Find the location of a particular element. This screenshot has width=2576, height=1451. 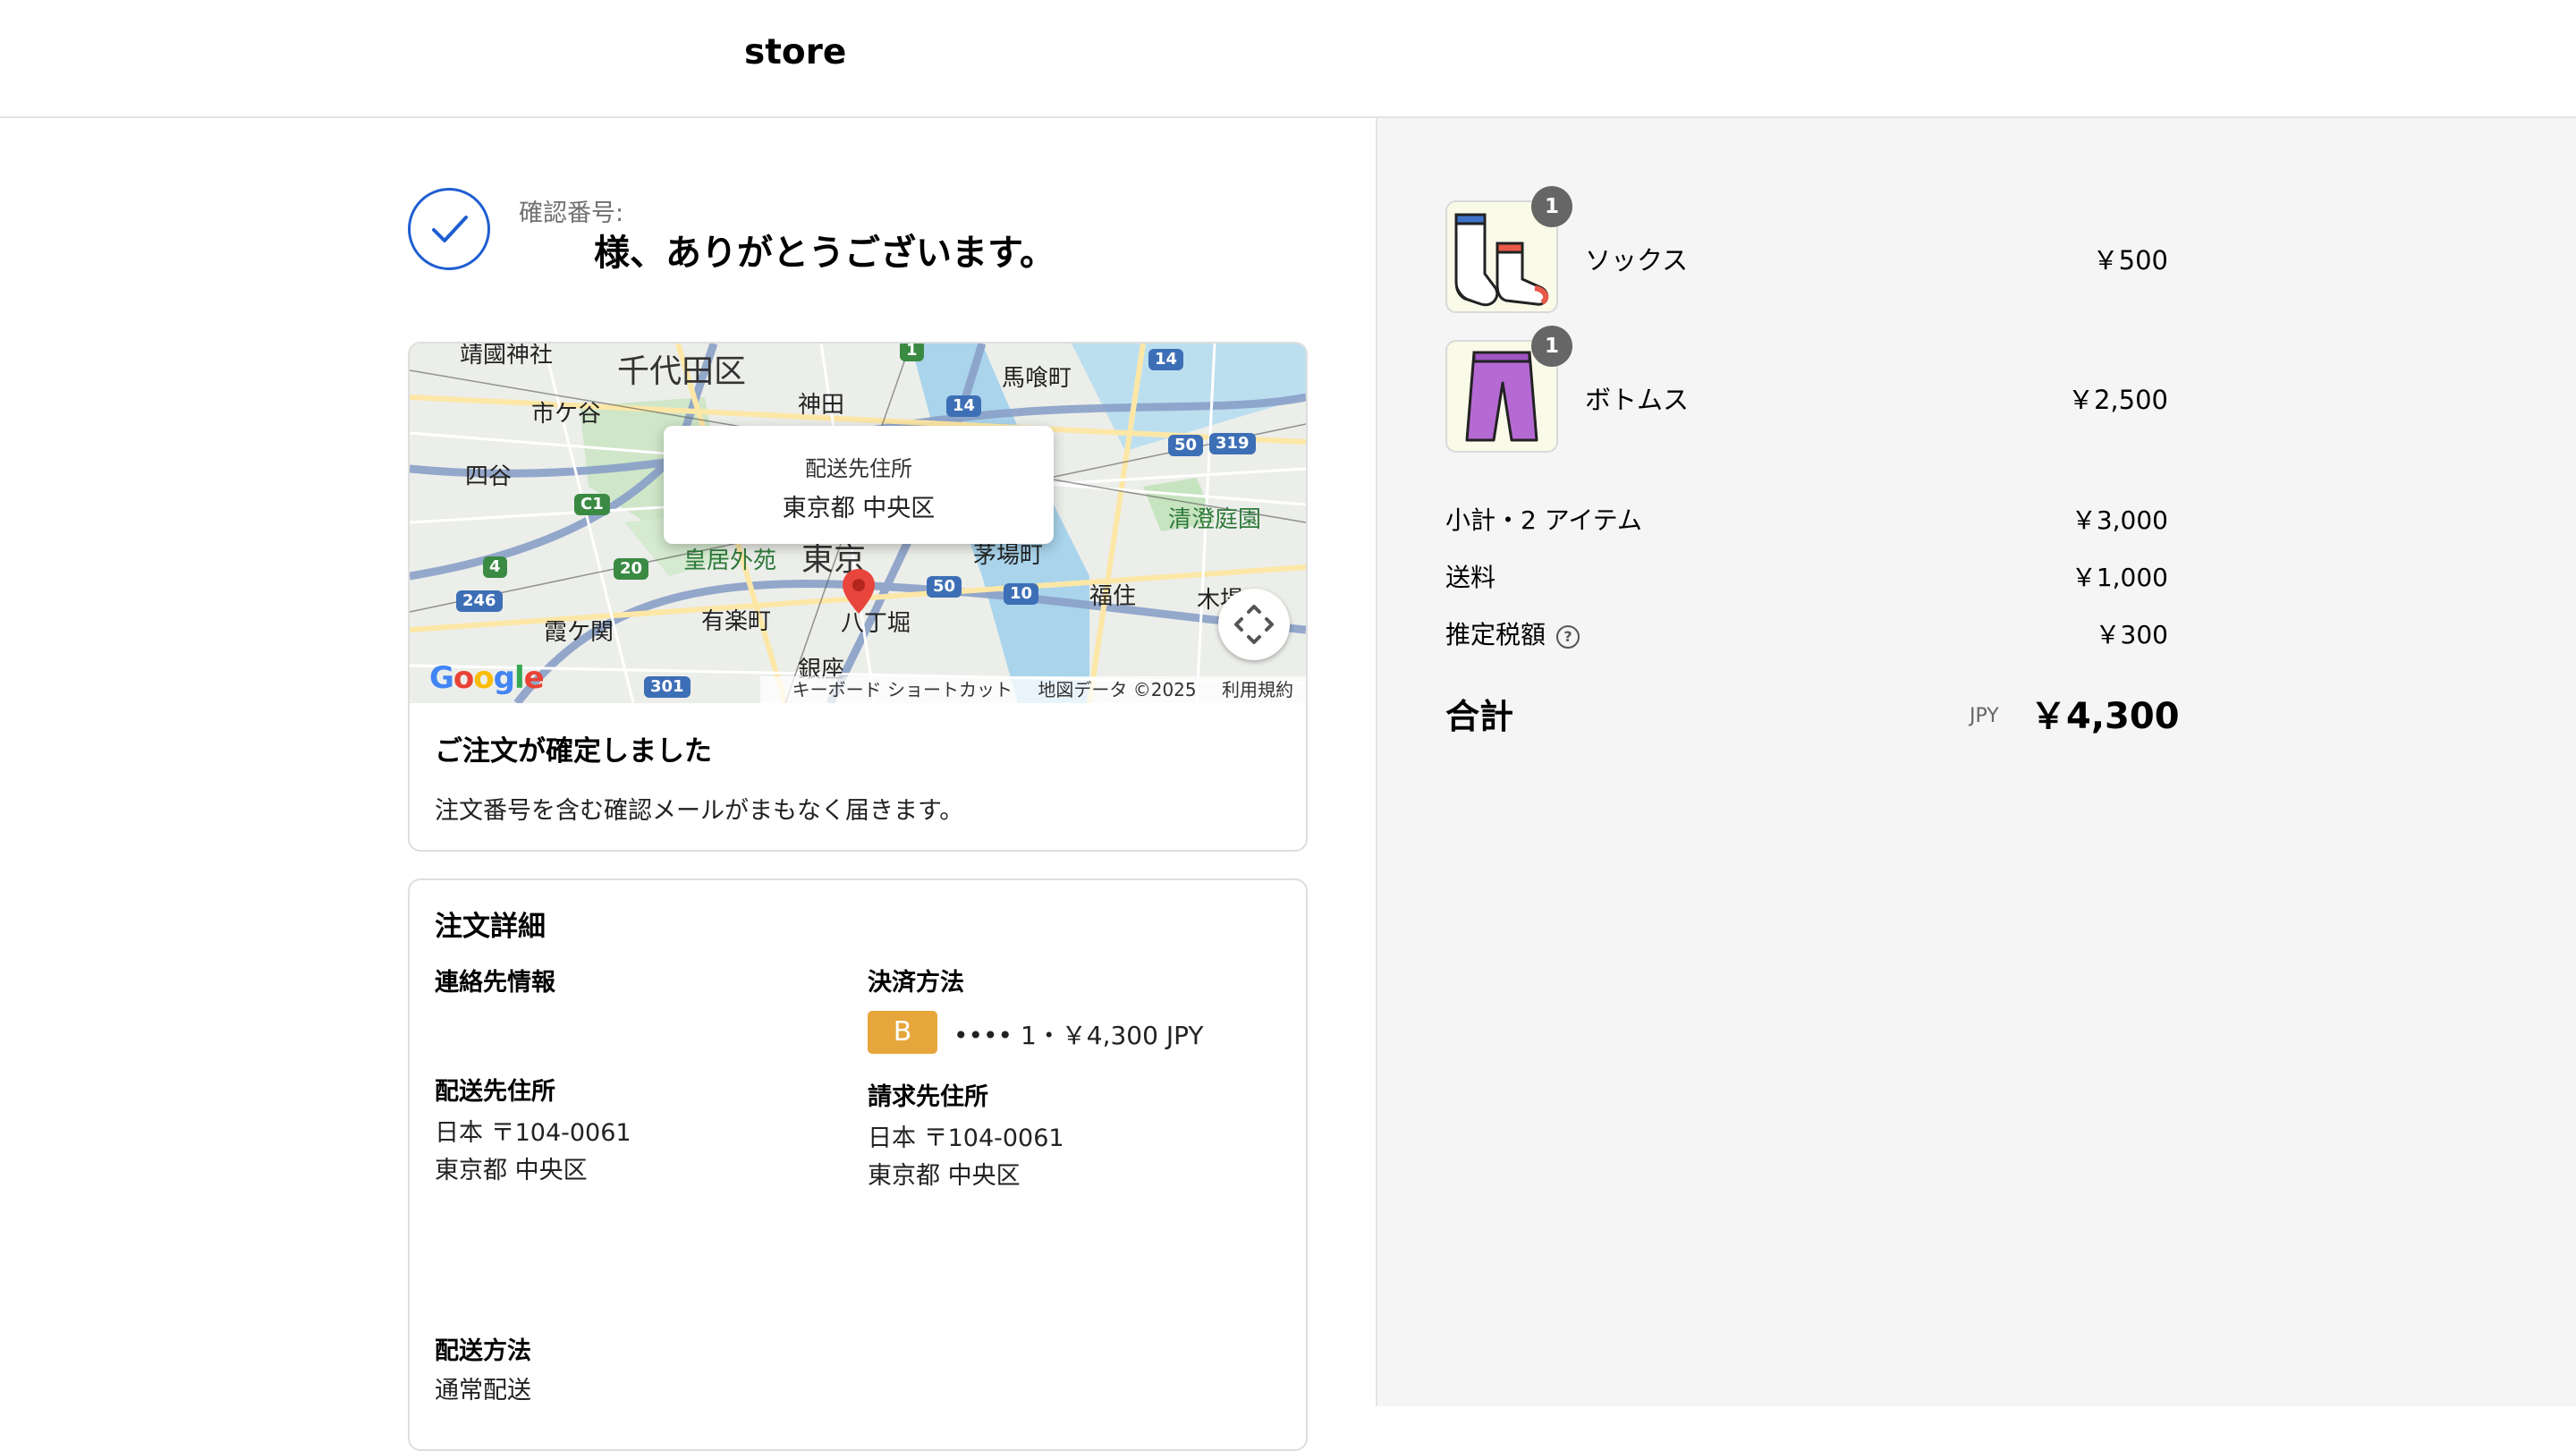

shipping-address-tooltip: 配送先住所 東京都 中央区 is located at coordinates (859, 485).